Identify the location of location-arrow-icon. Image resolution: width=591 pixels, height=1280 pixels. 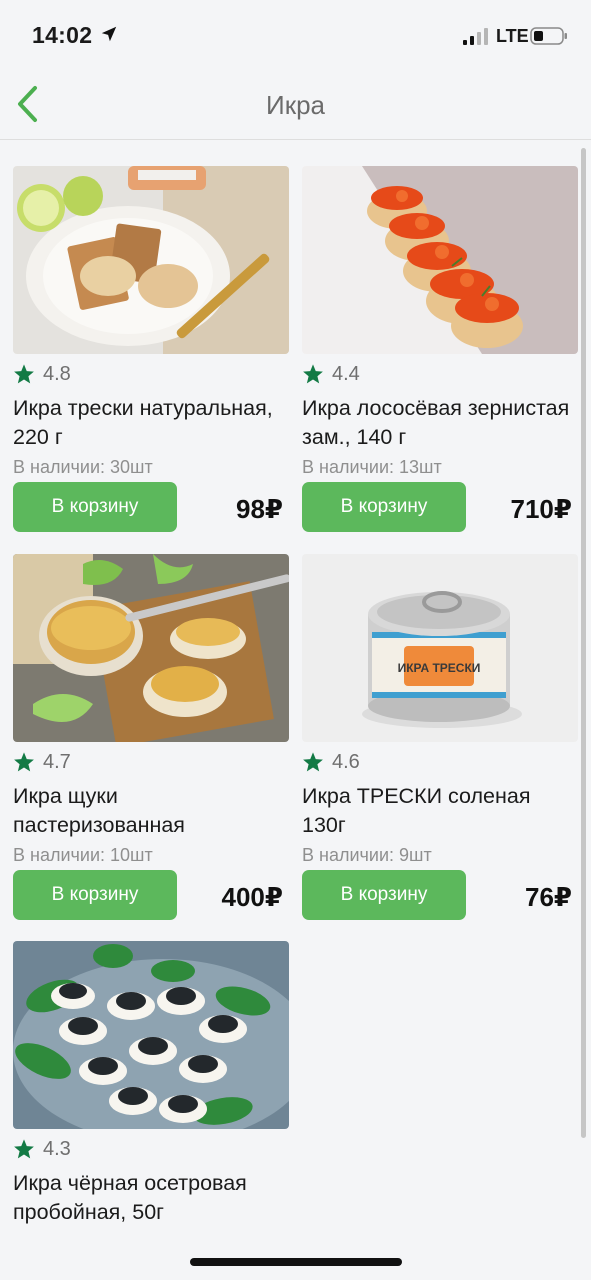
(109, 34).